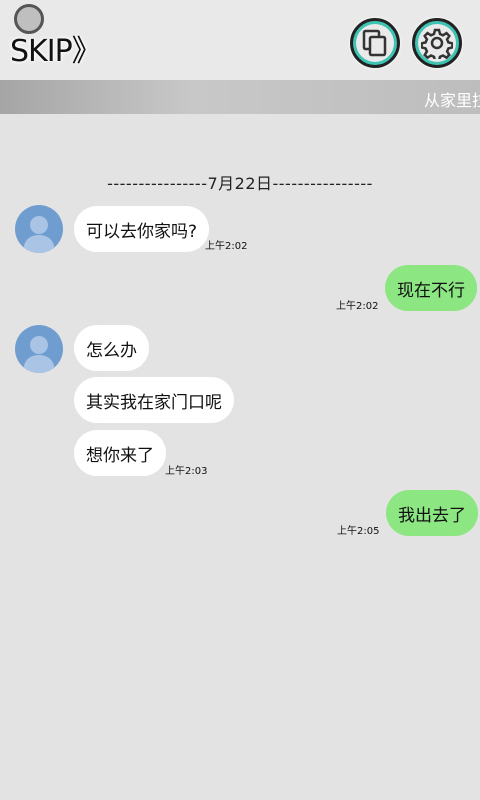  I want to click on incoming-message: 怎么办, so click(111, 348).